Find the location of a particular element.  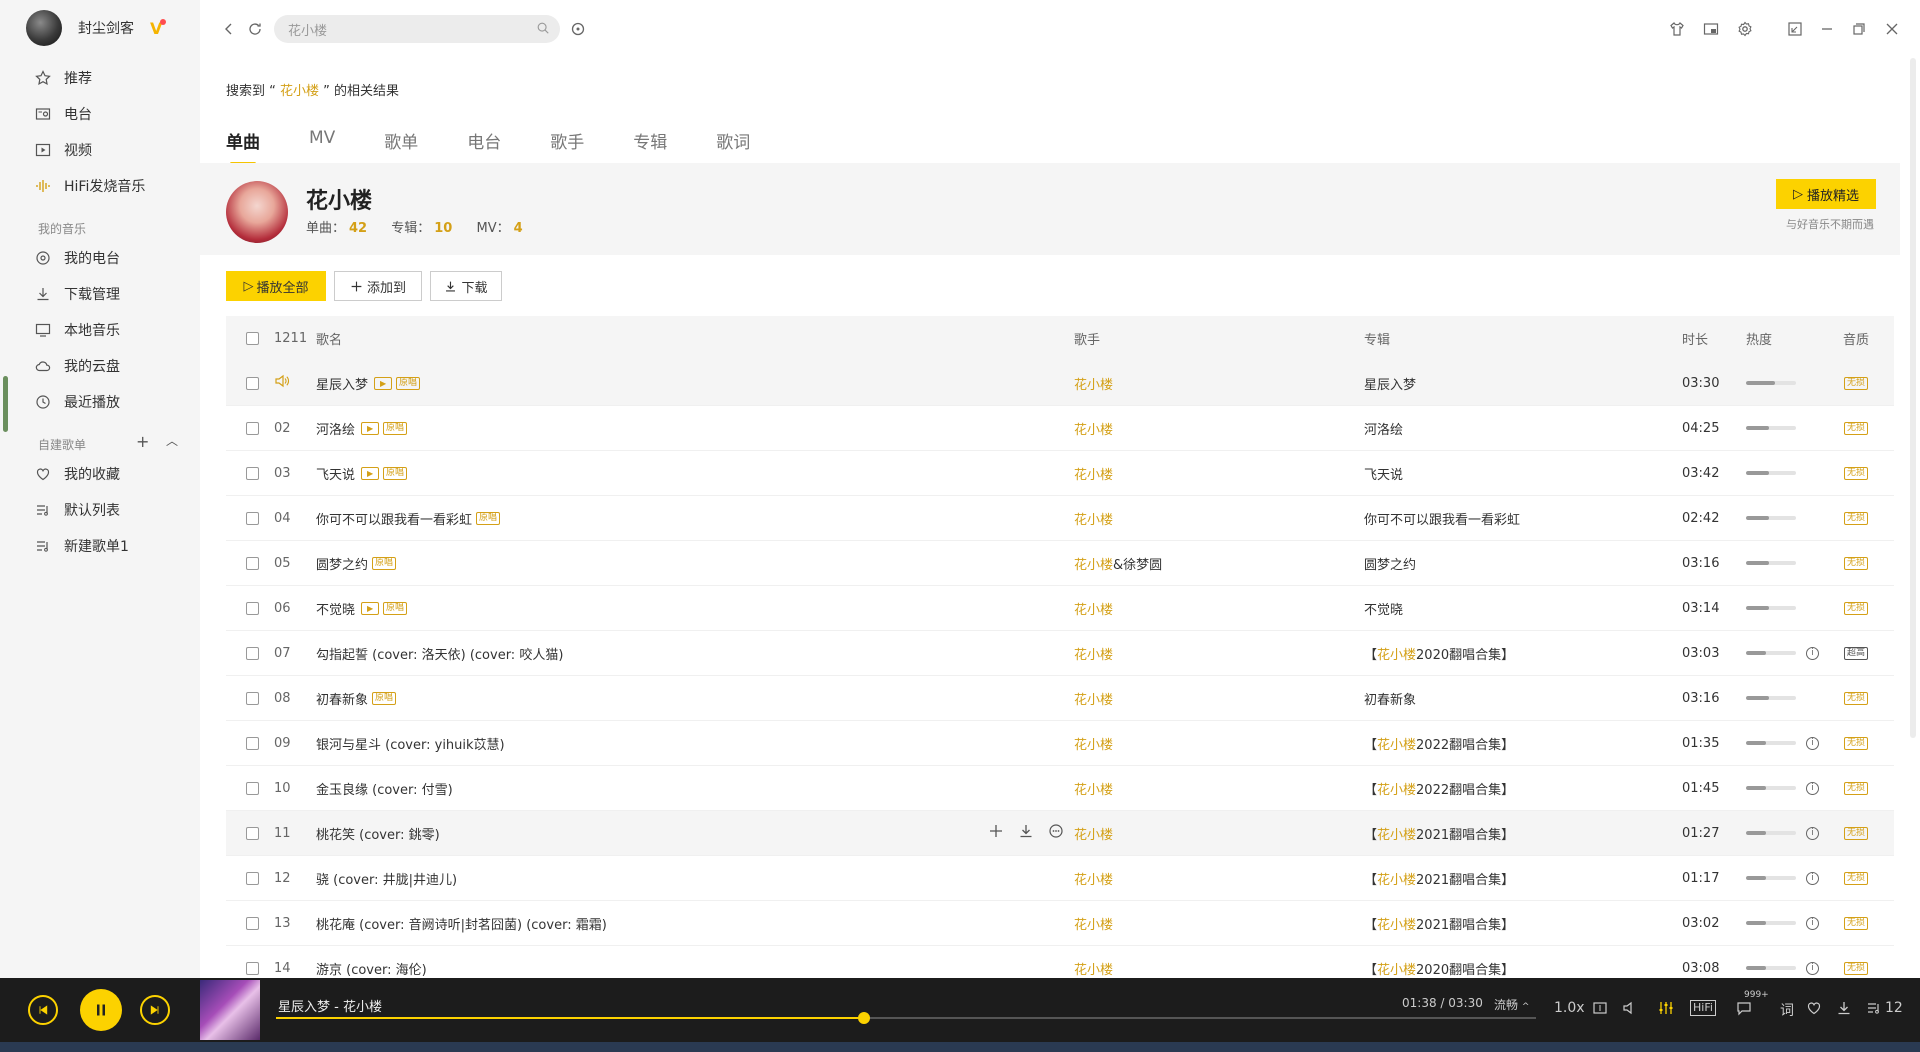

album-cell: 不觉晓 is located at coordinates (1523, 608).